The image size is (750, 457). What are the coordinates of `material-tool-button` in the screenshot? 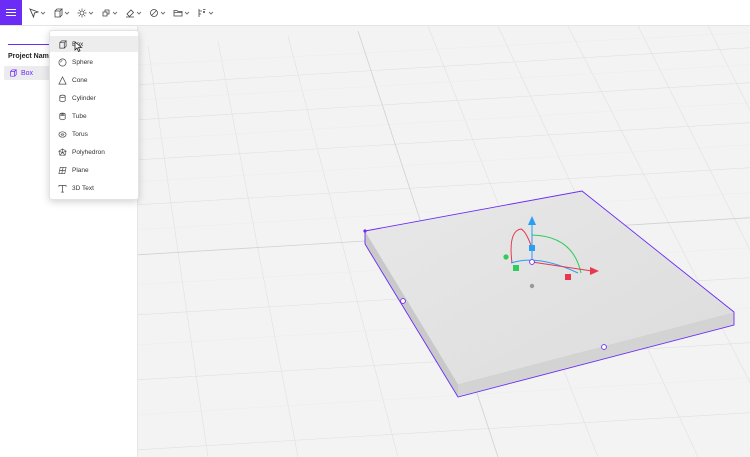 It's located at (157, 12).